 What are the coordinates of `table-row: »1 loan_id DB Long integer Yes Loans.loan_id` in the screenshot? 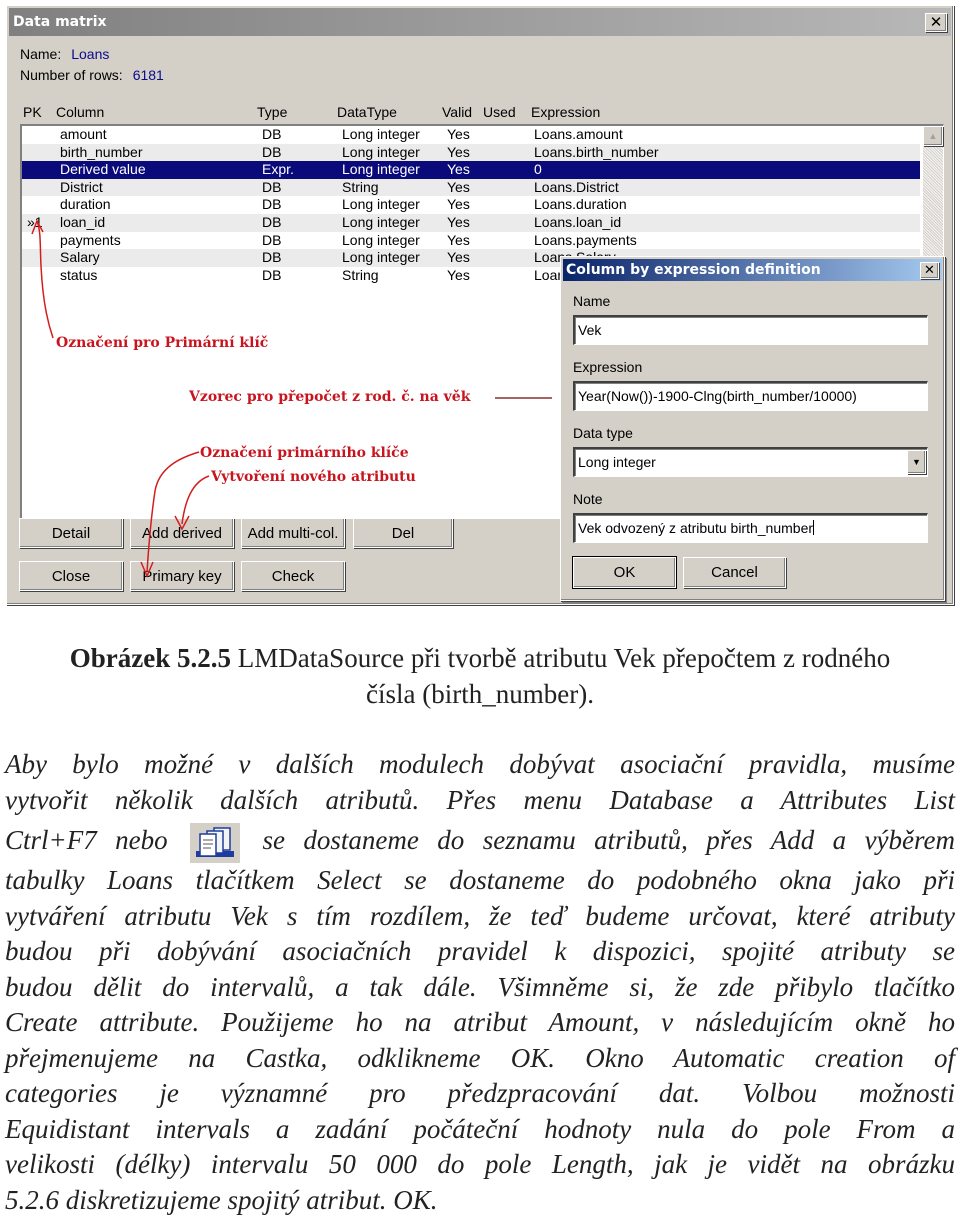 It's located at (471, 223).